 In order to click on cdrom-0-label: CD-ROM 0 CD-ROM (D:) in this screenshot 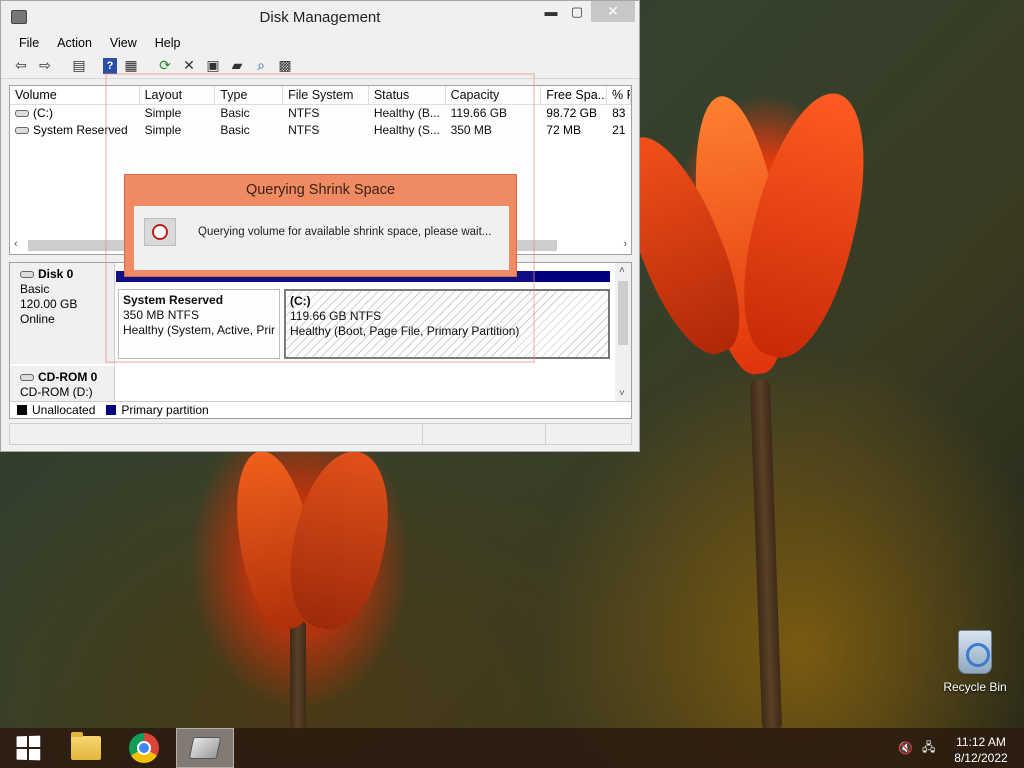, I will do `click(62, 384)`.